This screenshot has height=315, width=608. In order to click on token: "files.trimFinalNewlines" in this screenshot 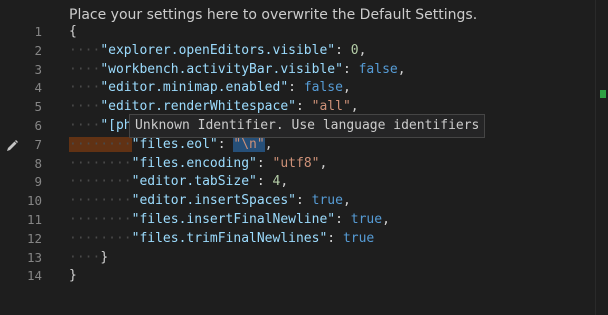, I will do `click(229, 238)`.